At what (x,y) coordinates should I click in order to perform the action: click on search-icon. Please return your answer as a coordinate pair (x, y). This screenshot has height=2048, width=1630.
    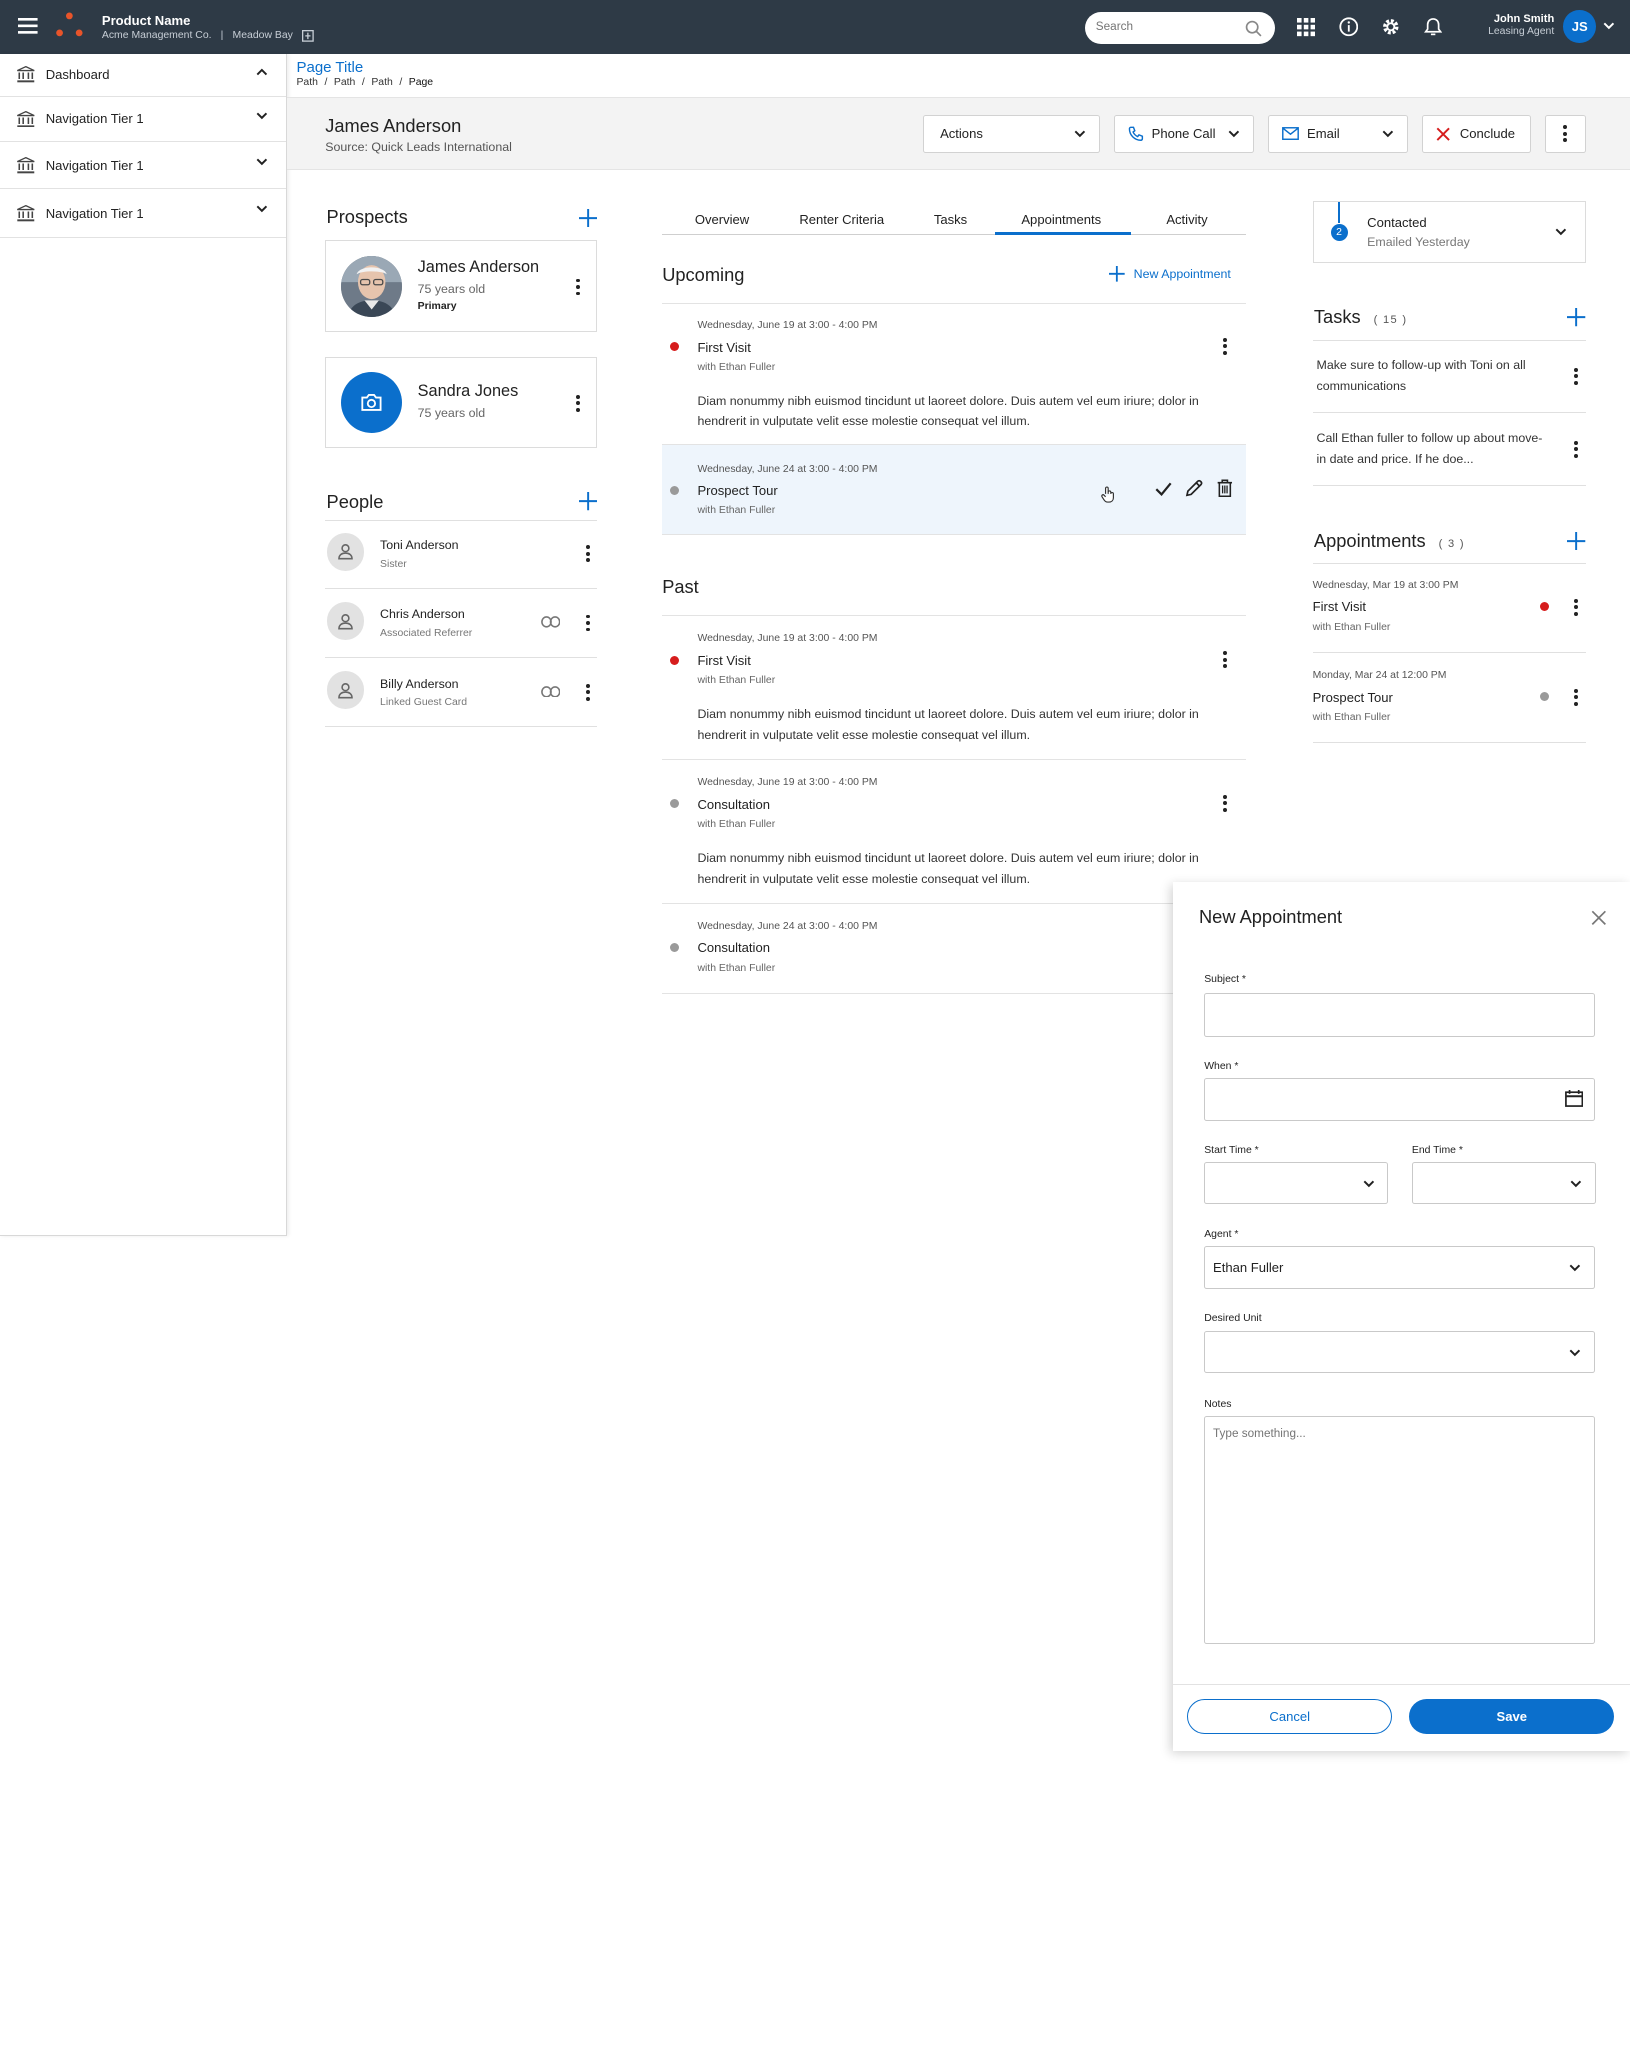
    Looking at the image, I should click on (1253, 28).